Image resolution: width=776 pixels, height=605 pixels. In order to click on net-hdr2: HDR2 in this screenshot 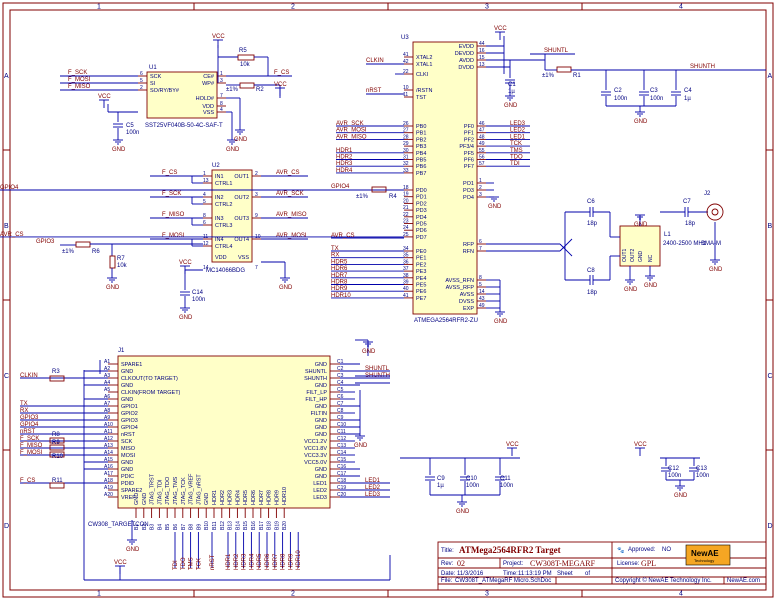, I will do `click(237, 561)`.